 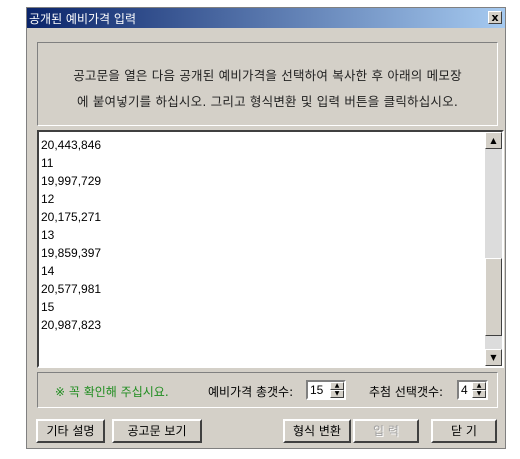 What do you see at coordinates (70, 431) in the screenshot?
I see `other-help-button: 기타 설명` at bounding box center [70, 431].